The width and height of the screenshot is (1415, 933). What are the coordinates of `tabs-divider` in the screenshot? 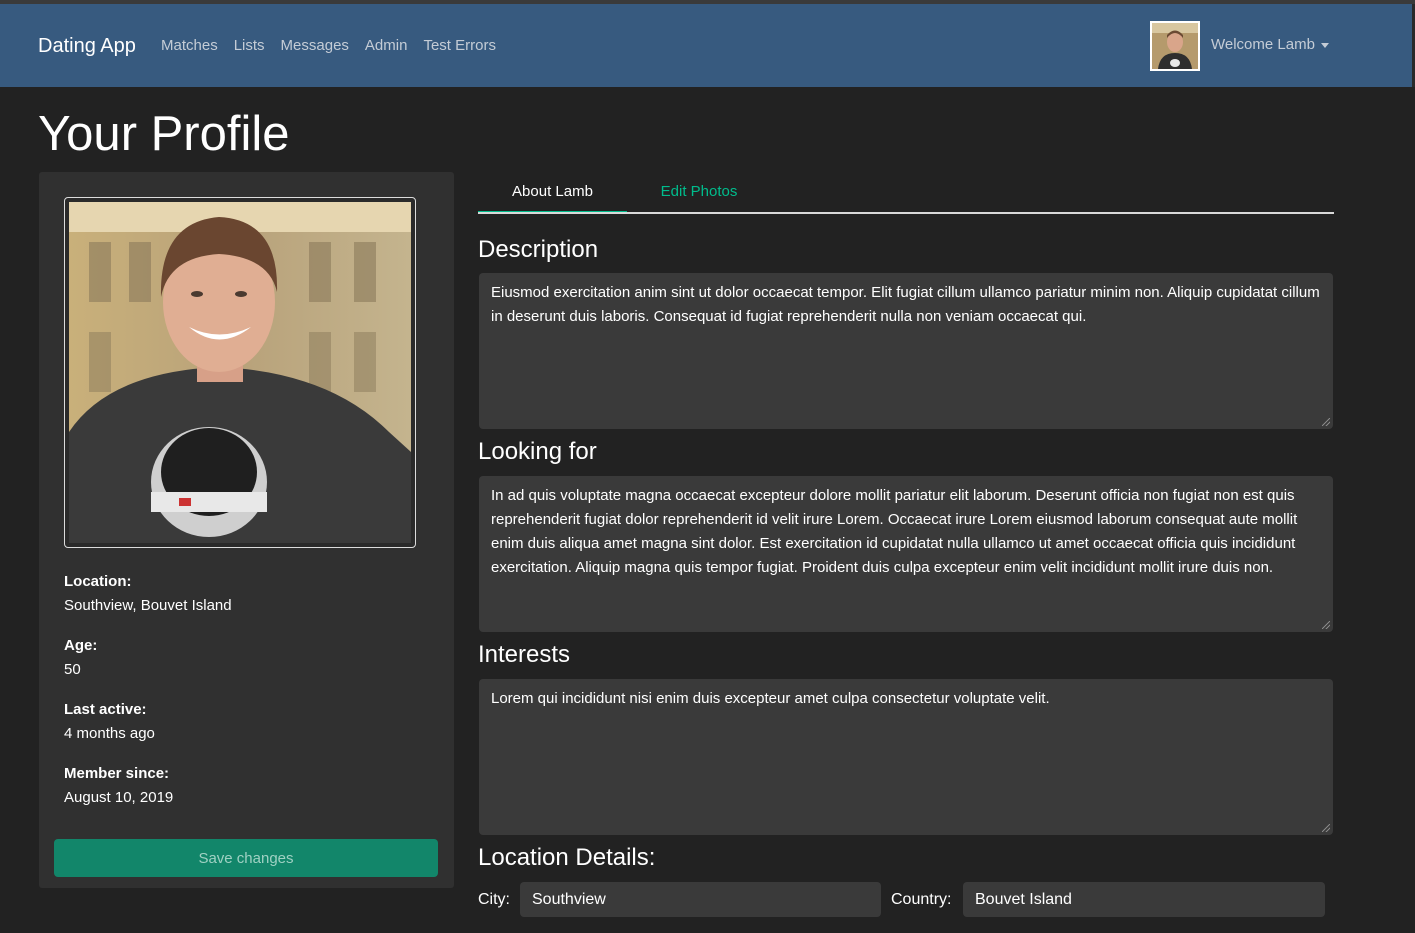 It's located at (906, 213).